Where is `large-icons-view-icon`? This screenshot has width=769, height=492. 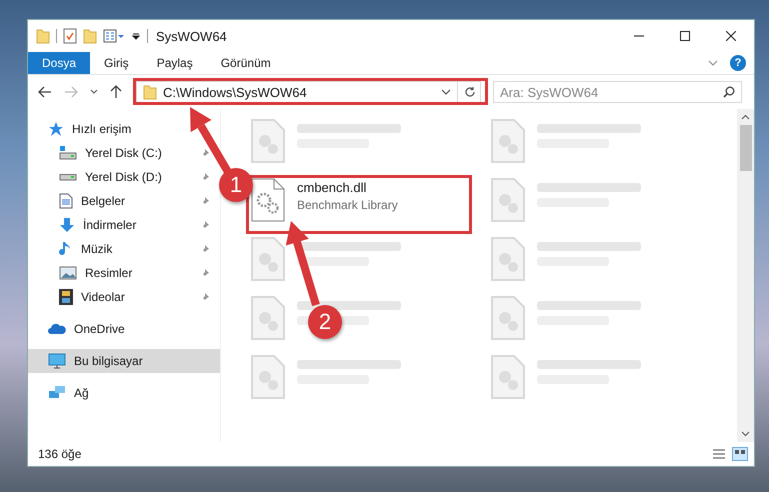 large-icons-view-icon is located at coordinates (740, 454).